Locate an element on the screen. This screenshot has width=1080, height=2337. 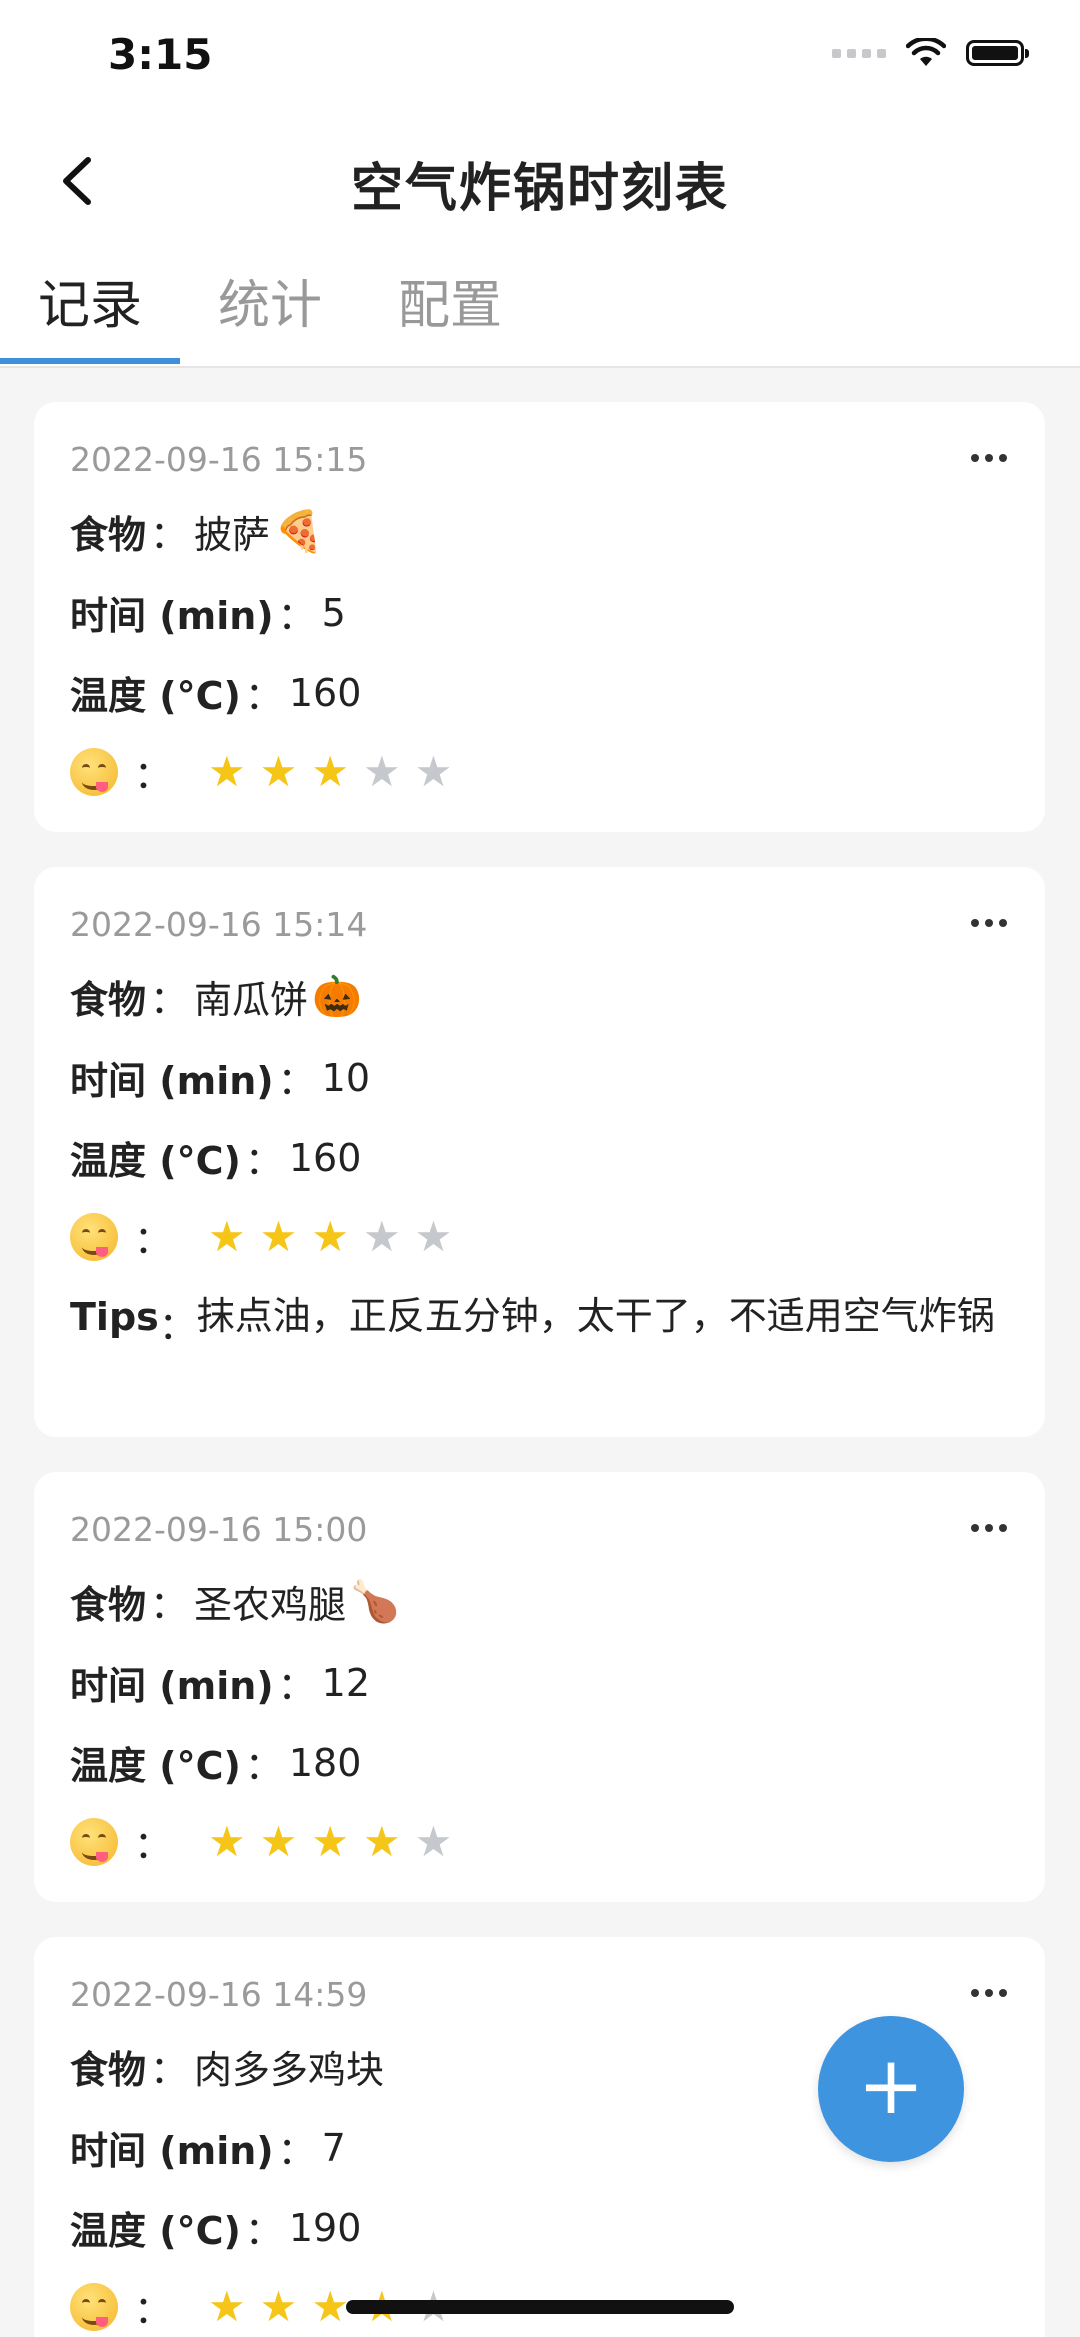
nav-bar: 空气炸锅时刻表 is located at coordinates (540, 180).